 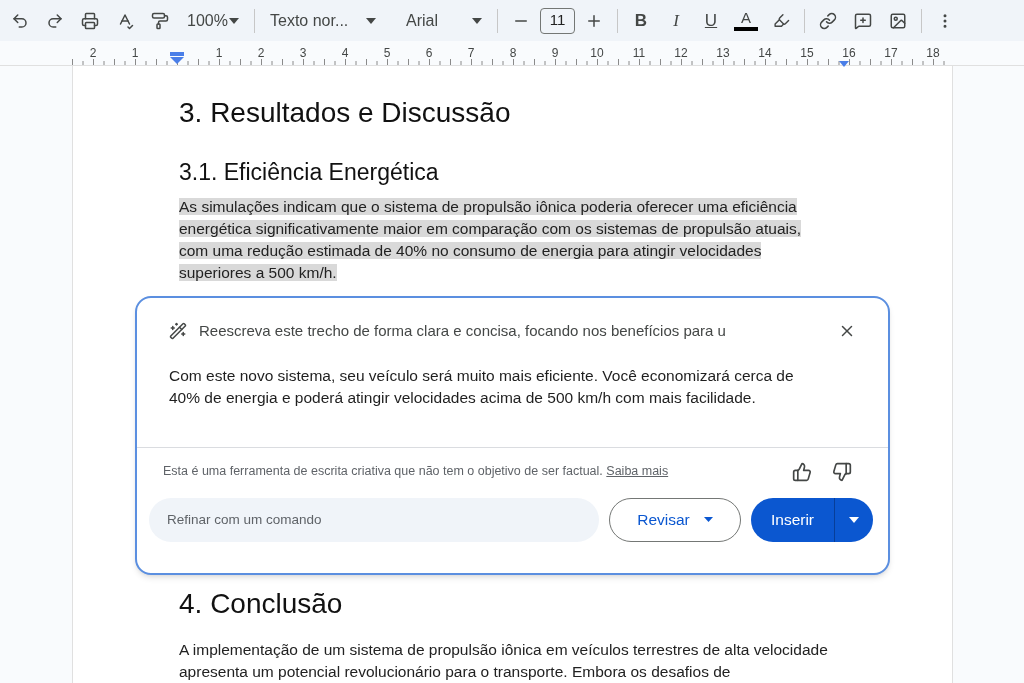 I want to click on font-dropdown: Arial, so click(x=444, y=20).